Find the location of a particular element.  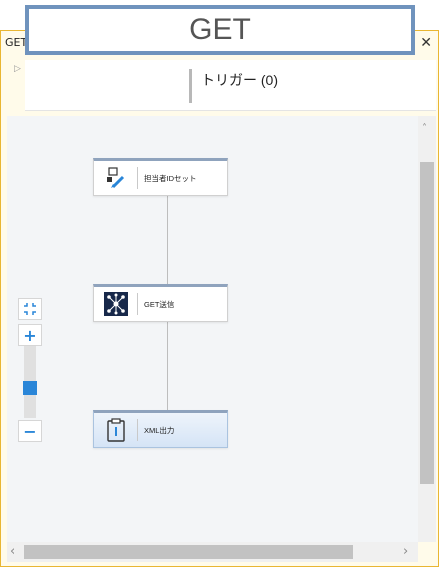

scroll-right-icon: › is located at coordinates (405, 551).